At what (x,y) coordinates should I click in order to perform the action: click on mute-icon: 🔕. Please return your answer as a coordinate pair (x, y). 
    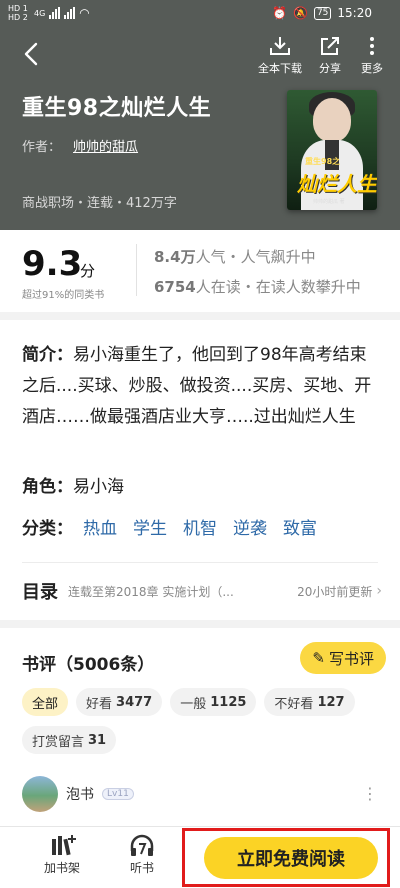
    Looking at the image, I should click on (300, 13).